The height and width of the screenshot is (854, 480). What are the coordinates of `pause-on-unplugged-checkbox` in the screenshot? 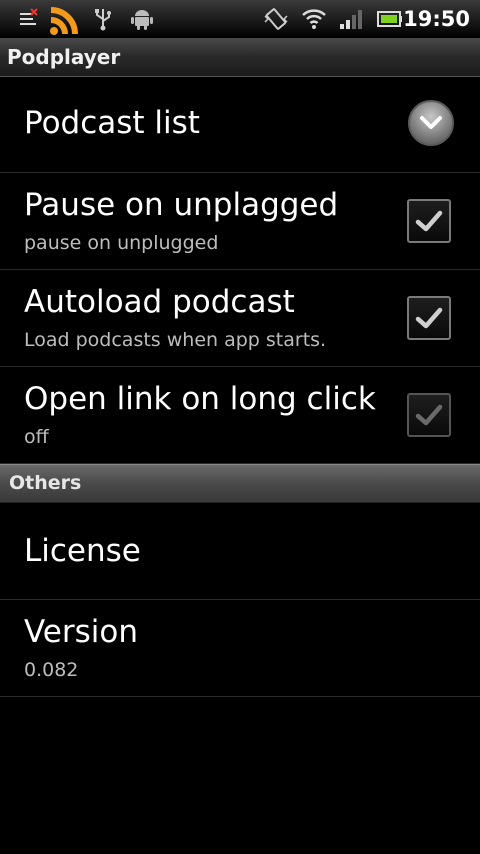 It's located at (429, 221).